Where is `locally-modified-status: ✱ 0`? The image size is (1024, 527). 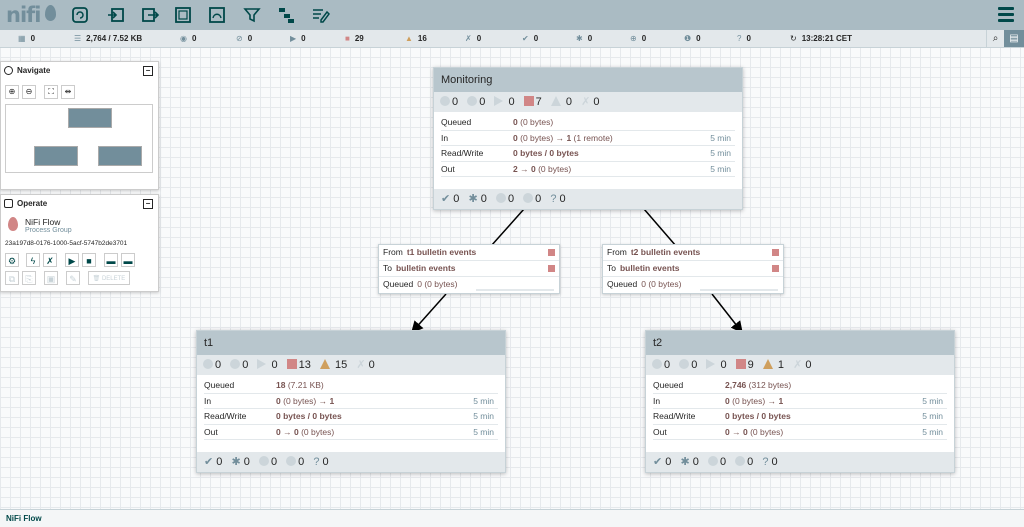 locally-modified-status: ✱ 0 is located at coordinates (584, 38).